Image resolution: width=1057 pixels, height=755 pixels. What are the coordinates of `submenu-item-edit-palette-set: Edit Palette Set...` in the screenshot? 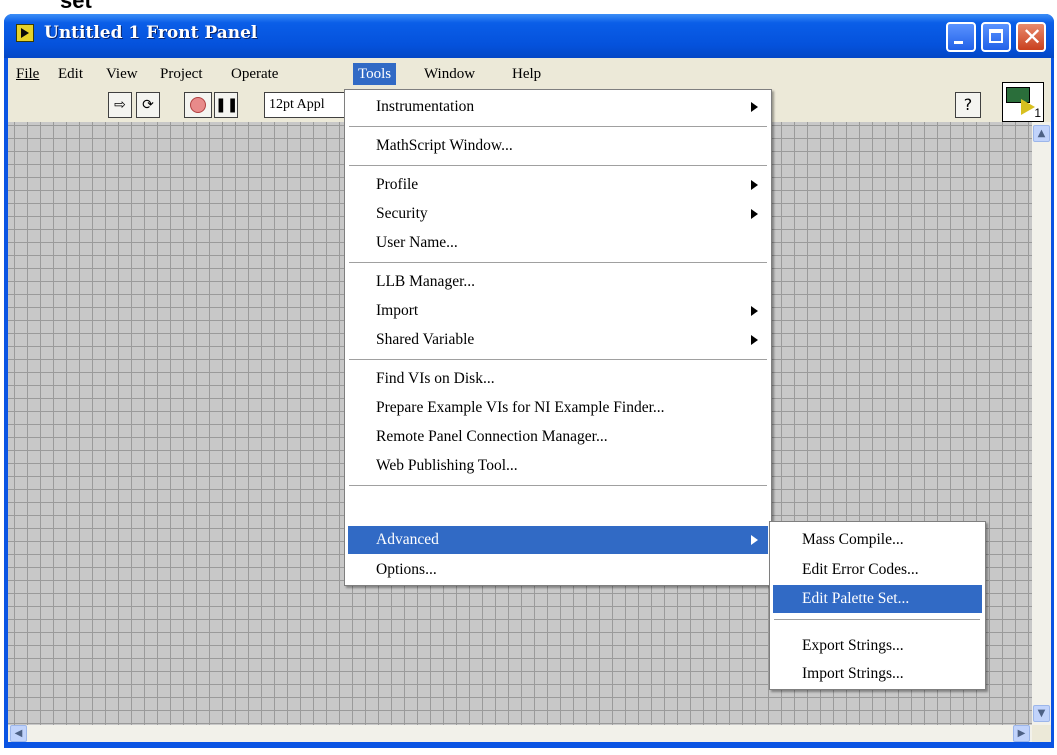 It's located at (877, 599).